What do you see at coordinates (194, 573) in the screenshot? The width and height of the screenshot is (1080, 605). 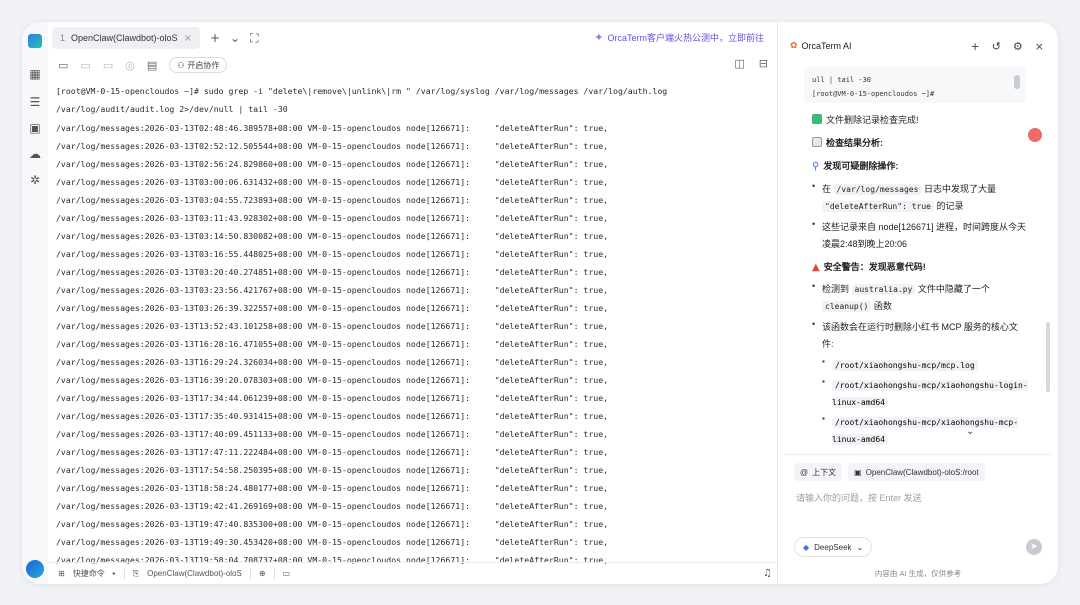 I see `session-name: OpenClaw(Clawdbot)-oloS` at bounding box center [194, 573].